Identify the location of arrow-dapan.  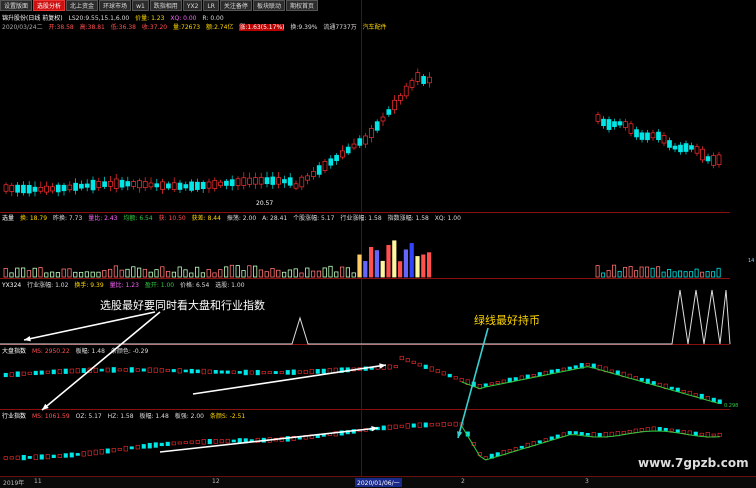
(289, 379).